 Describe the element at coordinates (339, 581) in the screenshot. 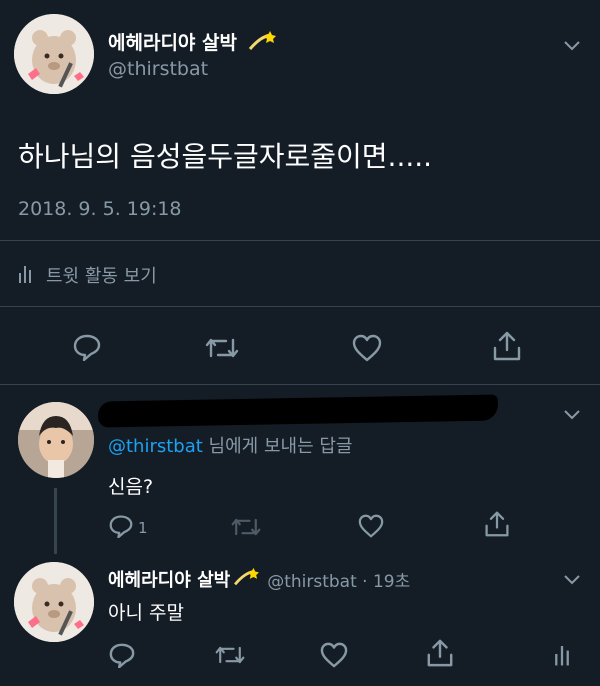

I see `handle-and-time: @thirstbat · 19초` at that location.